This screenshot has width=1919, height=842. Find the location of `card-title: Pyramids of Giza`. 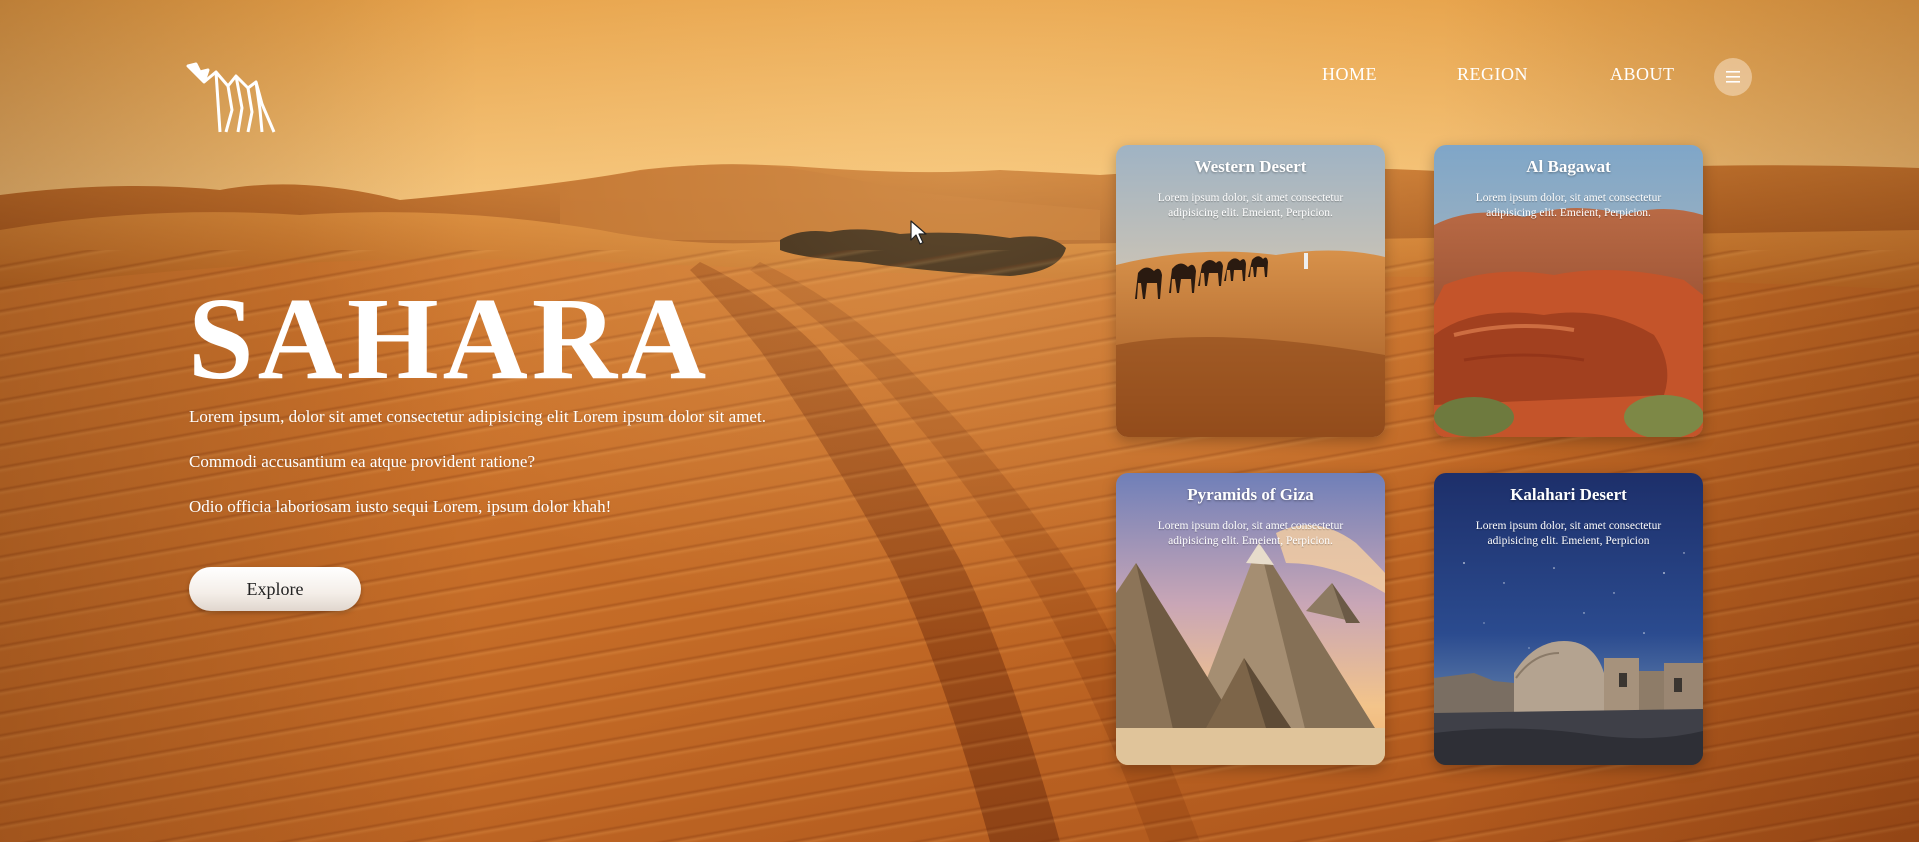

card-title: Pyramids of Giza is located at coordinates (1250, 494).